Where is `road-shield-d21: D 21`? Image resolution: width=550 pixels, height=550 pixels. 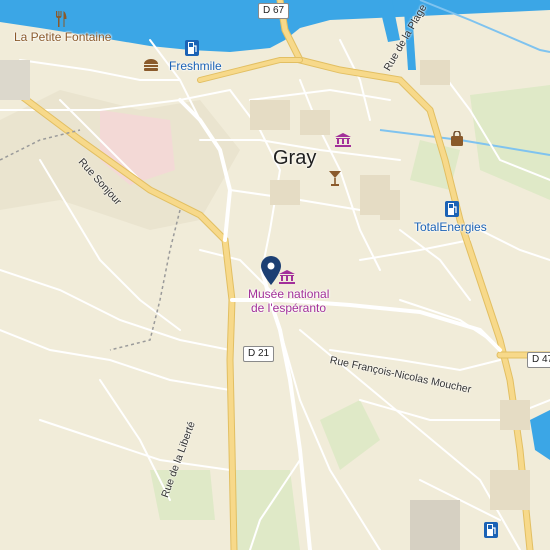 road-shield-d21: D 21 is located at coordinates (259, 354).